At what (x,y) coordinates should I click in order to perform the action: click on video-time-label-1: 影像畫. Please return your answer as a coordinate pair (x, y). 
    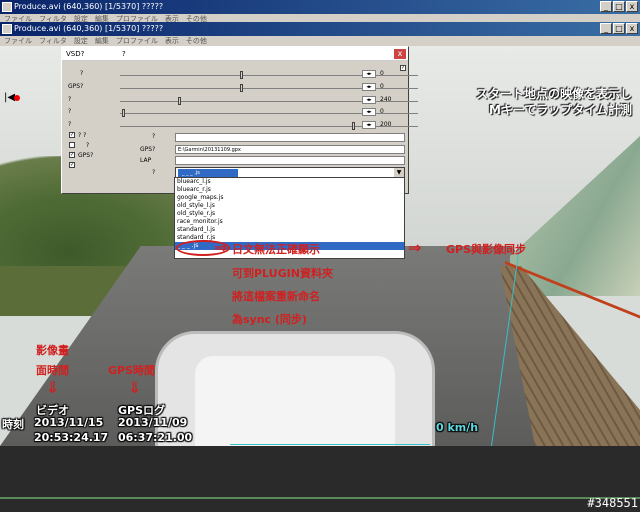
    Looking at the image, I should click on (52, 350).